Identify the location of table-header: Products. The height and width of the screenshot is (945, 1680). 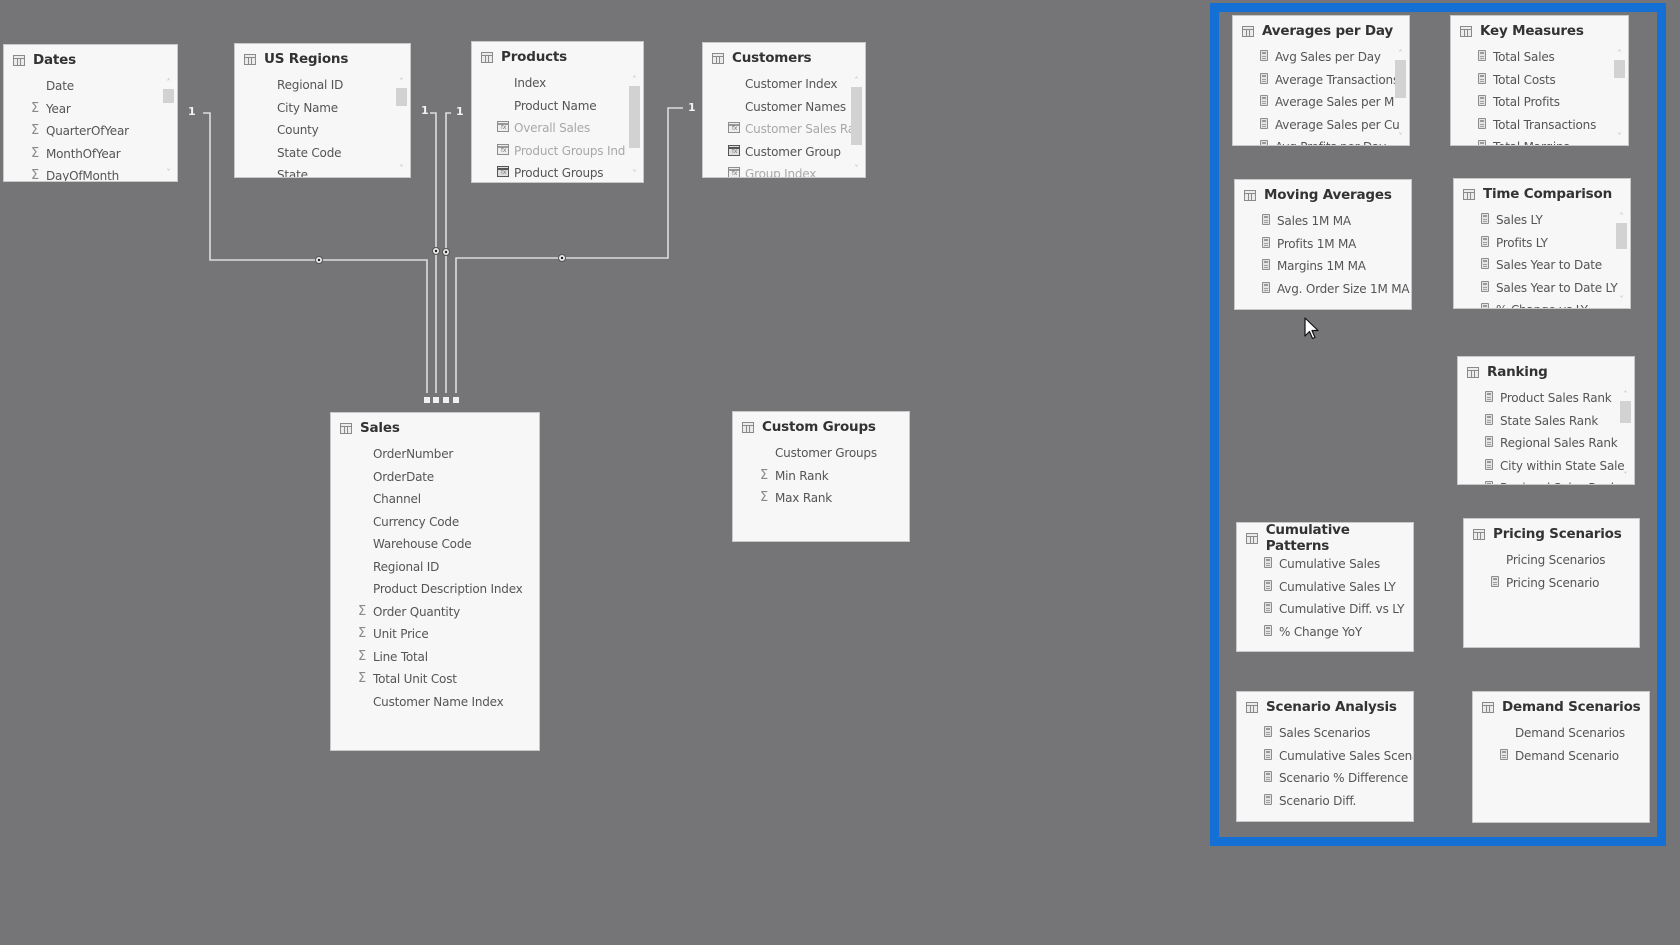
(557, 57).